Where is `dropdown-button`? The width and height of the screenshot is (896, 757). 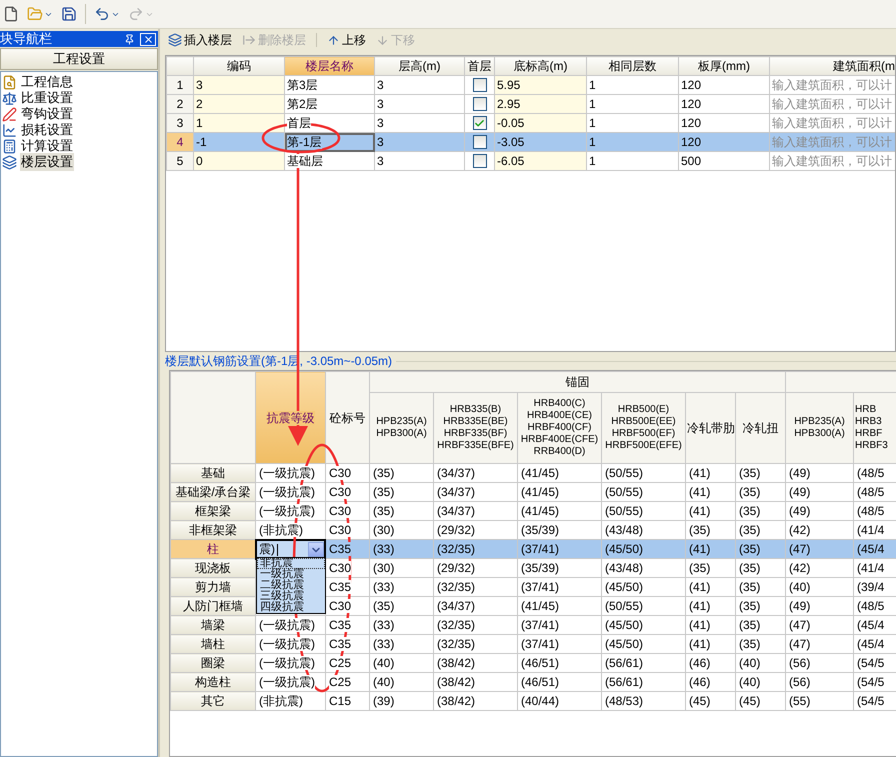 dropdown-button is located at coordinates (316, 549).